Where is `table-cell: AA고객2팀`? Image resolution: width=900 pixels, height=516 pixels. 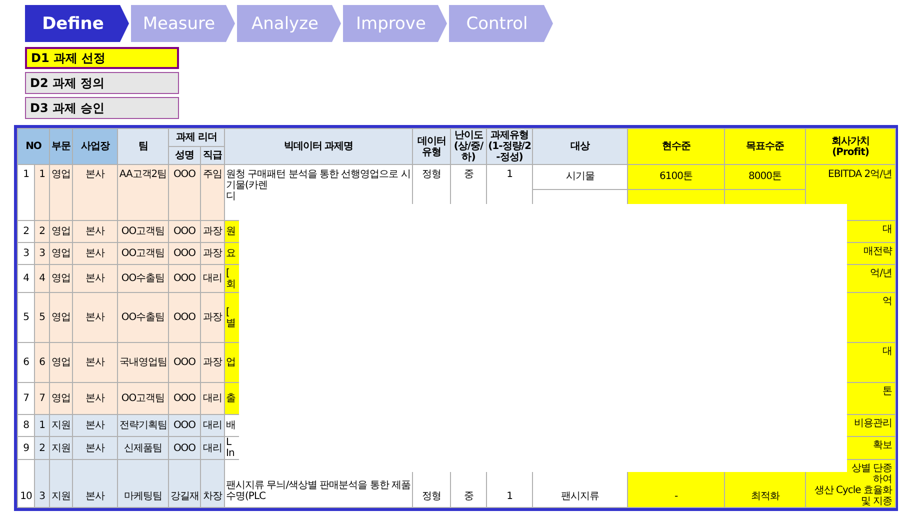 table-cell: AA고객2팀 is located at coordinates (143, 192).